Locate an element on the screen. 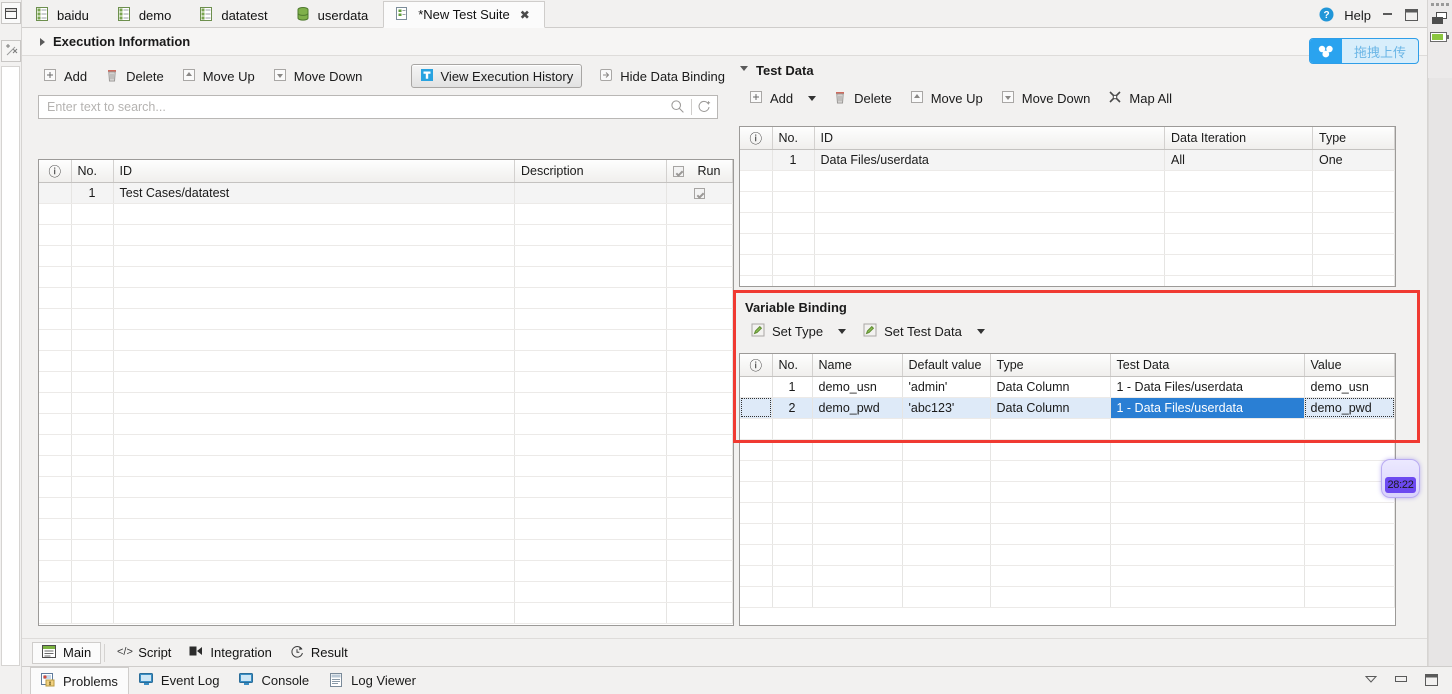 The width and height of the screenshot is (1452, 694). add-test-data-button: Add is located at coordinates (773, 98).